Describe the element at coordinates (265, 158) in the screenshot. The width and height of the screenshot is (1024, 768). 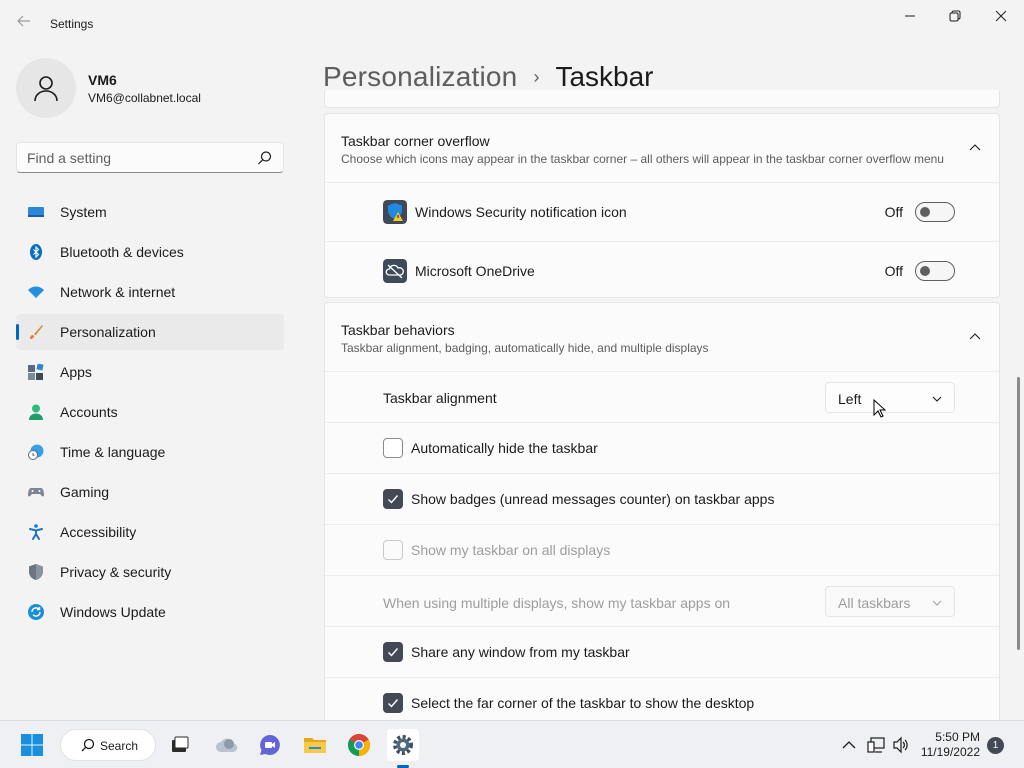
I see `search-icon` at that location.